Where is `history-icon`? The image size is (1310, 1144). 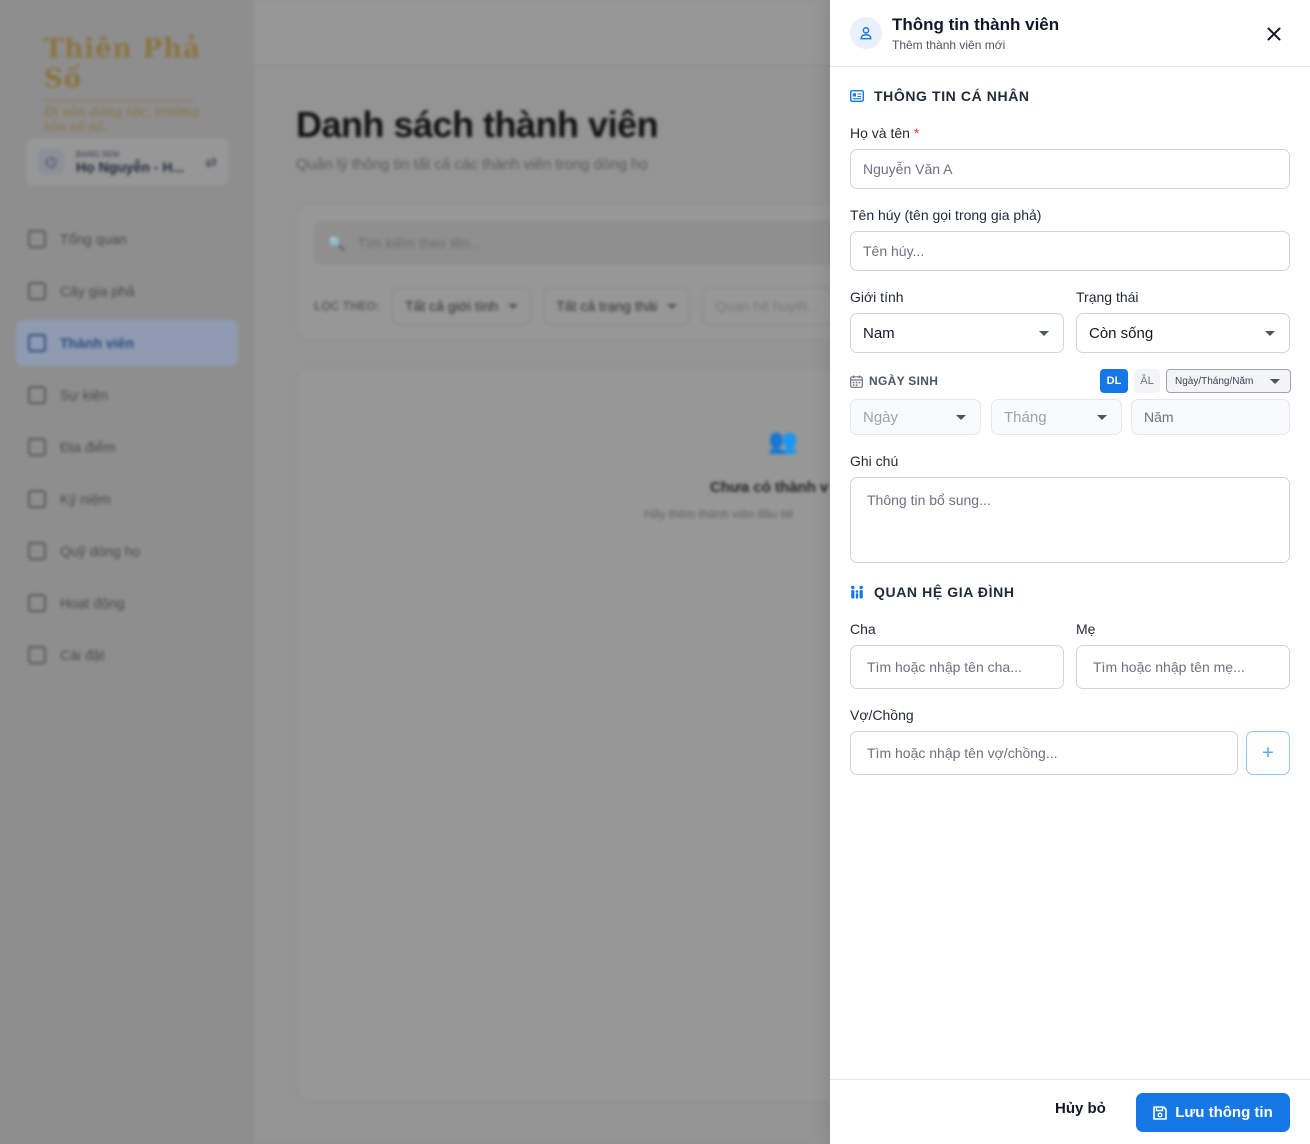
history-icon is located at coordinates (37, 603).